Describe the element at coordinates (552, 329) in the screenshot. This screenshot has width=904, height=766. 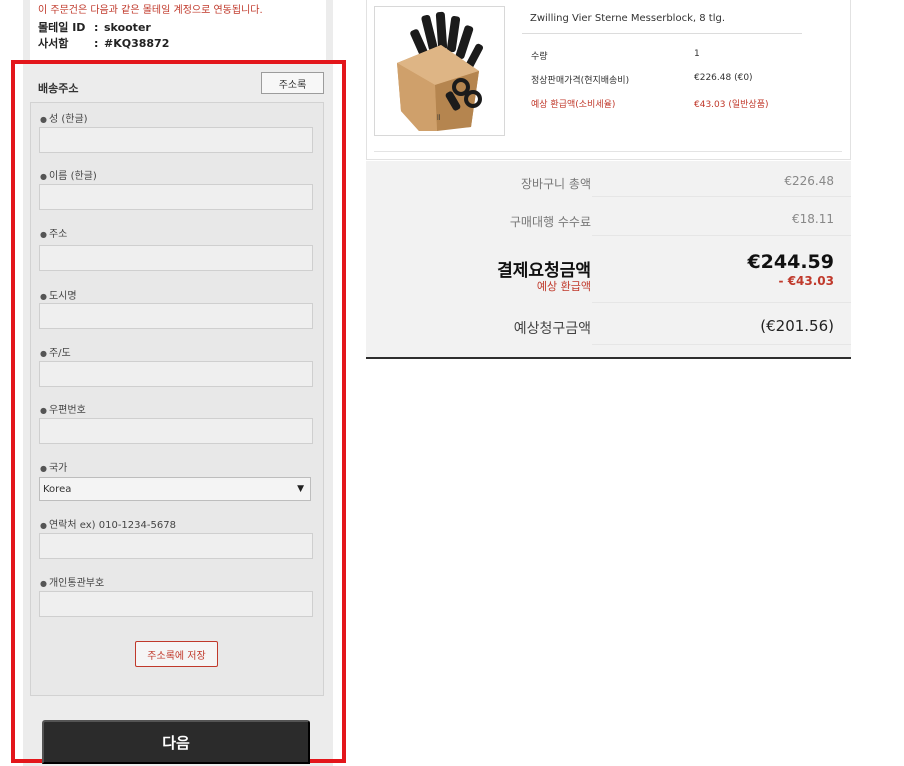
I see `estimated-charge-label: 예상청구금액` at that location.